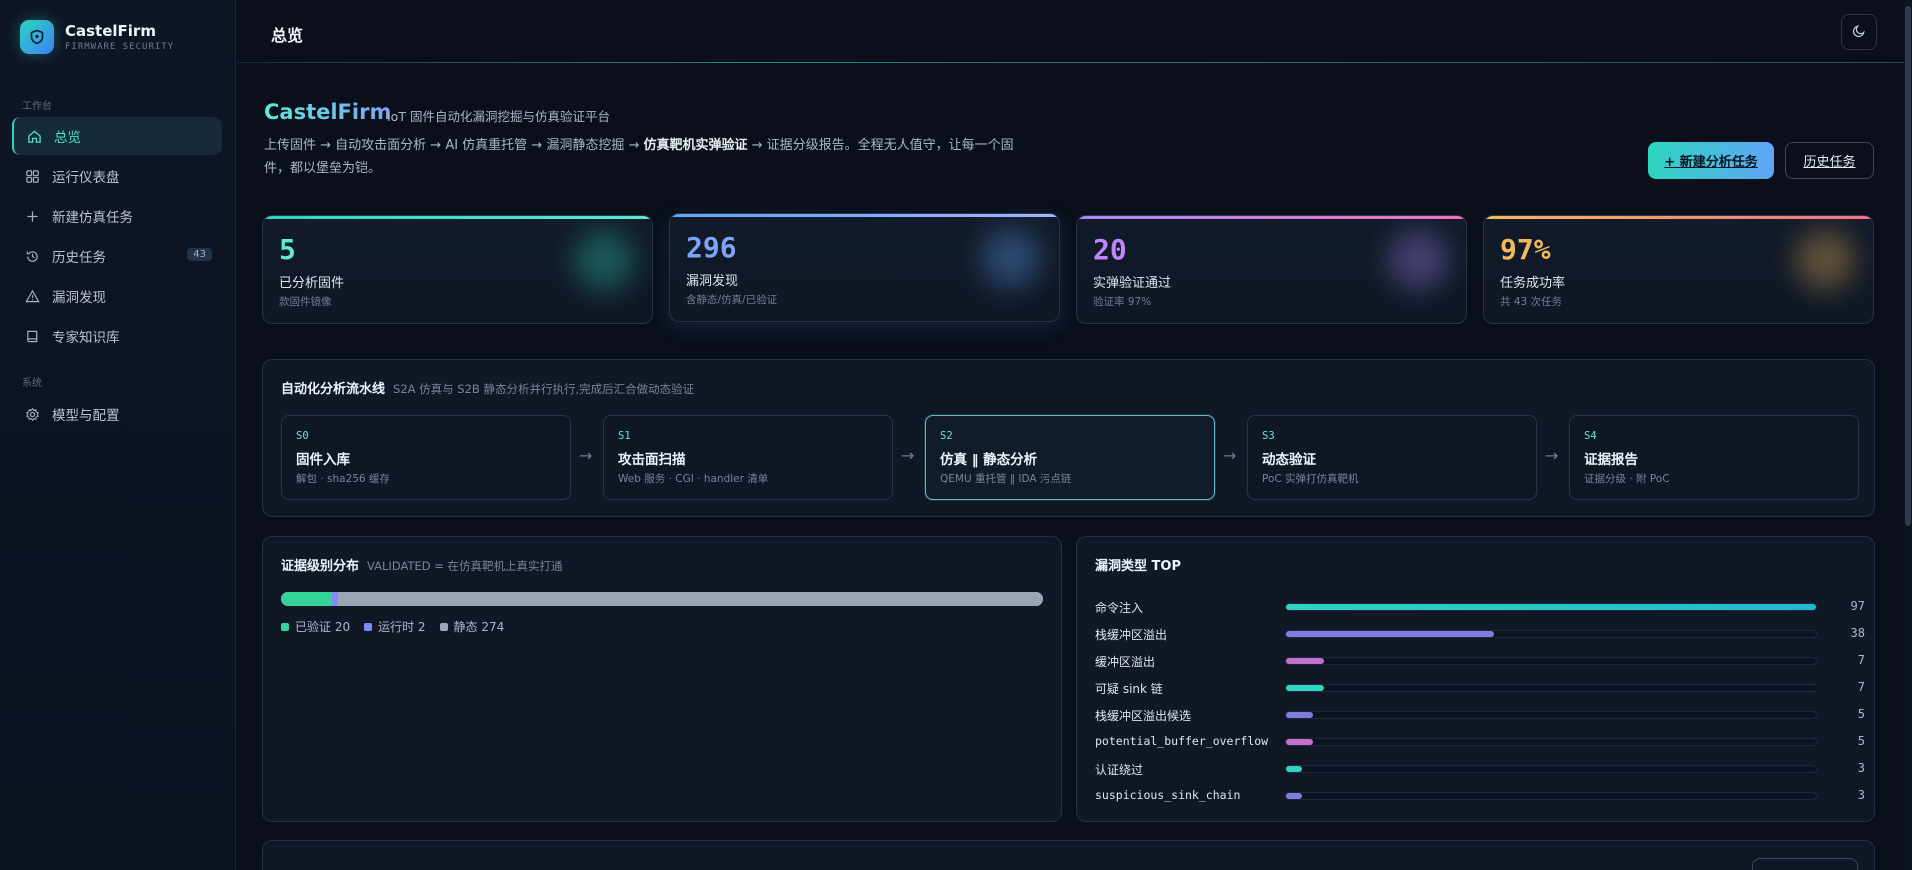  What do you see at coordinates (1110, 249) in the screenshot?
I see `stat-value: 20` at bounding box center [1110, 249].